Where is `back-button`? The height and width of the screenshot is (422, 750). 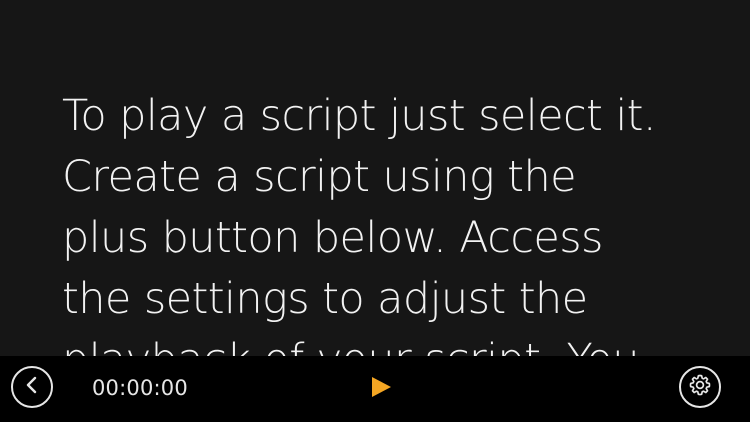 back-button is located at coordinates (32, 387).